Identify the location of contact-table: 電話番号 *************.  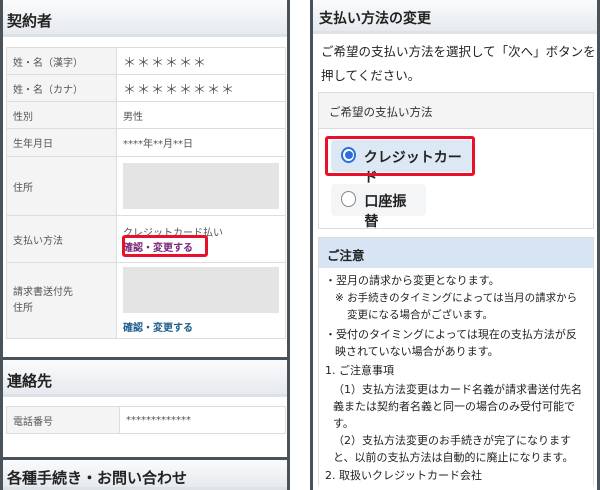
(146, 420).